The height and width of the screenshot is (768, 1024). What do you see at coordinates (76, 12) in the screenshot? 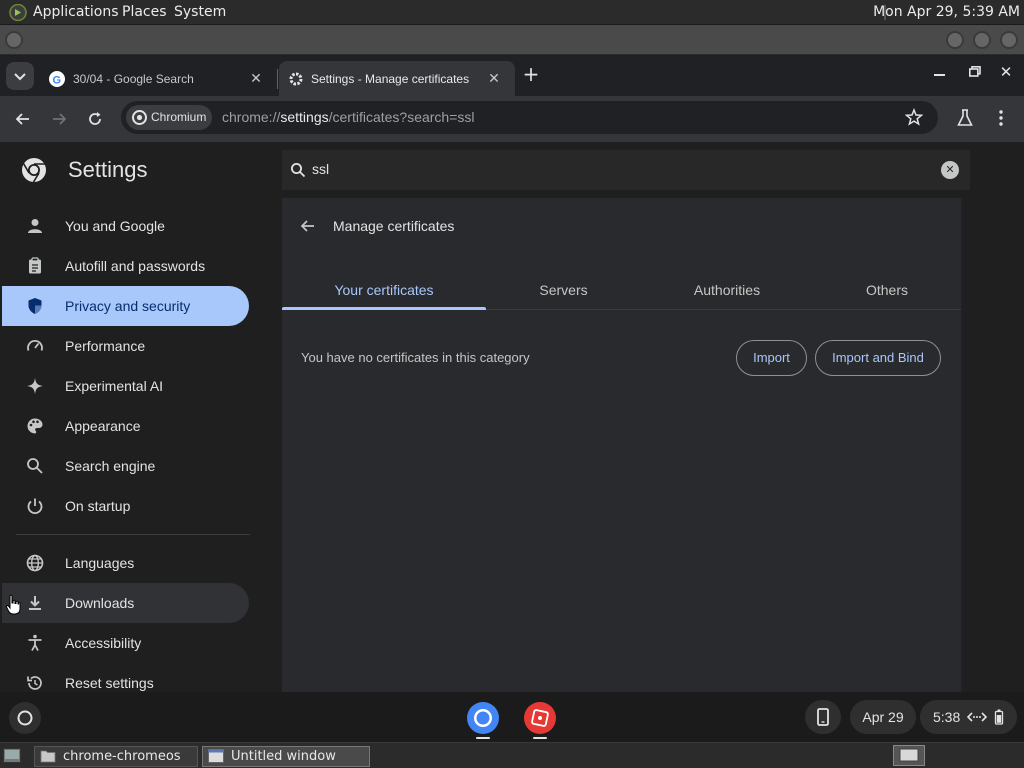
I see `menu-applications: Applications` at bounding box center [76, 12].